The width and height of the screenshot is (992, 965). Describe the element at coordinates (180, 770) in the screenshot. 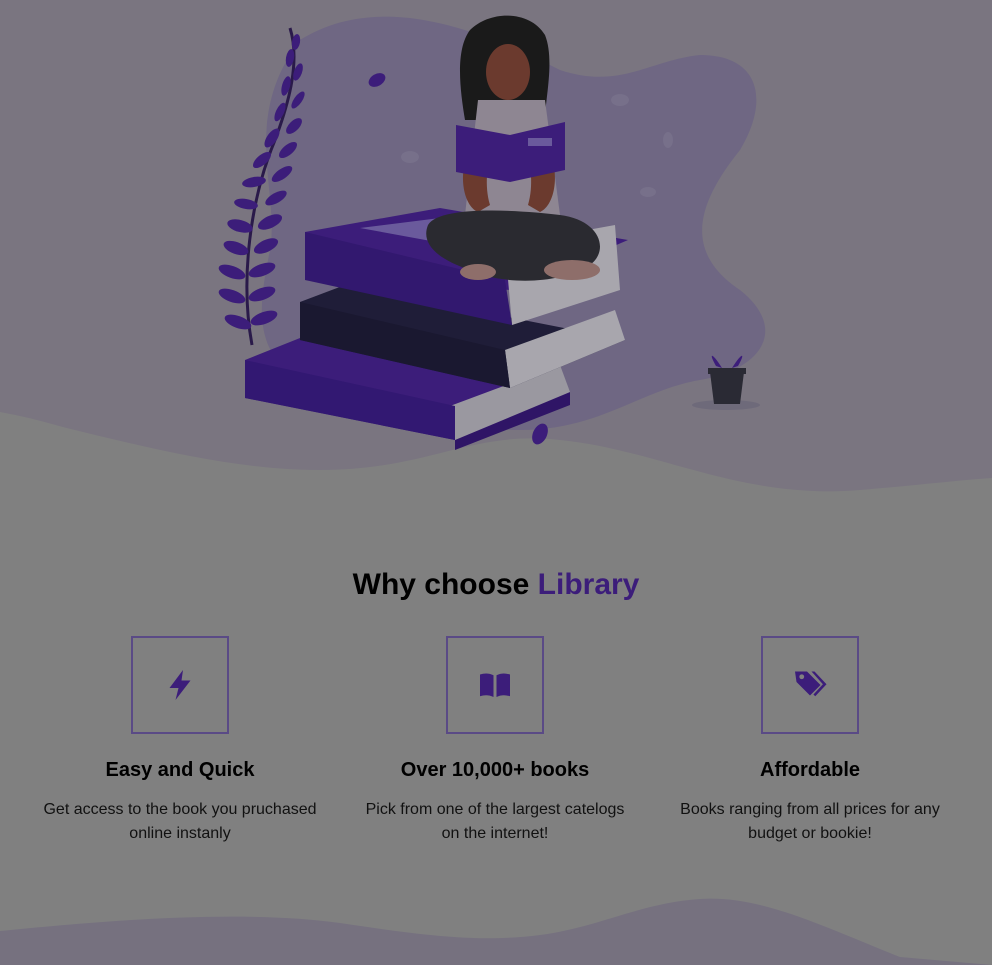

I see `feature-title: Easy and Quick` at that location.